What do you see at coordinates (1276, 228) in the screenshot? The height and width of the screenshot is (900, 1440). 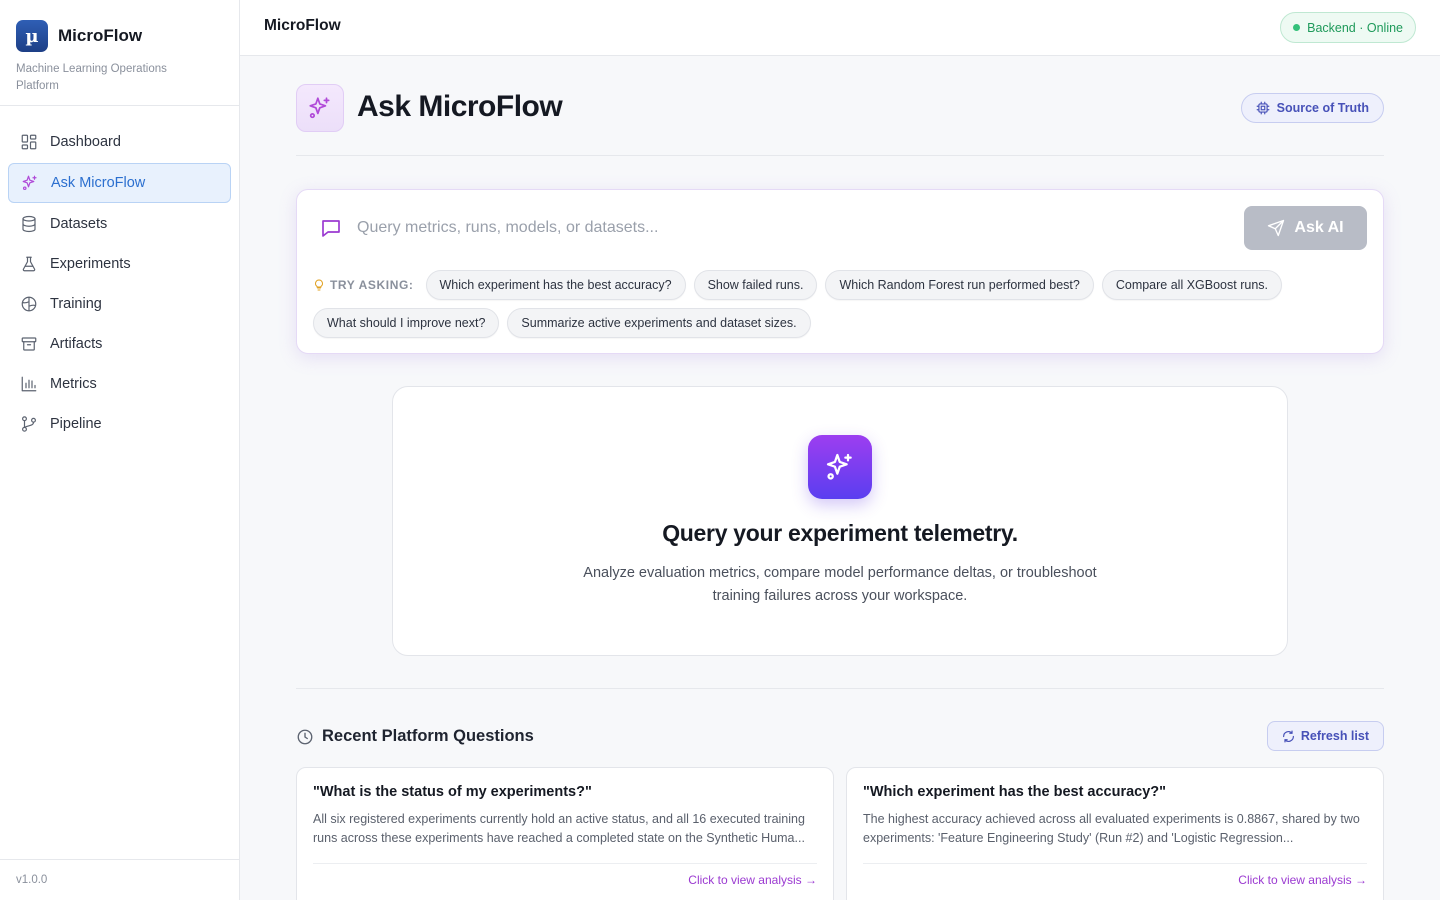 I see `send-icon` at bounding box center [1276, 228].